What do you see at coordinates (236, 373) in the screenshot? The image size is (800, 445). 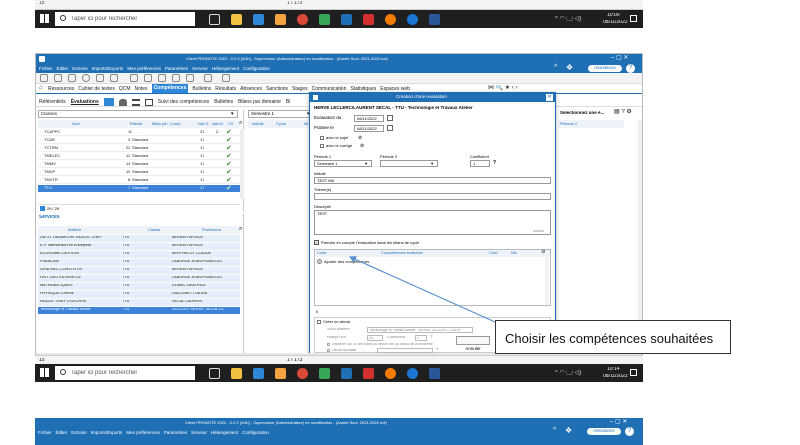 I see `file-explorer-icon` at bounding box center [236, 373].